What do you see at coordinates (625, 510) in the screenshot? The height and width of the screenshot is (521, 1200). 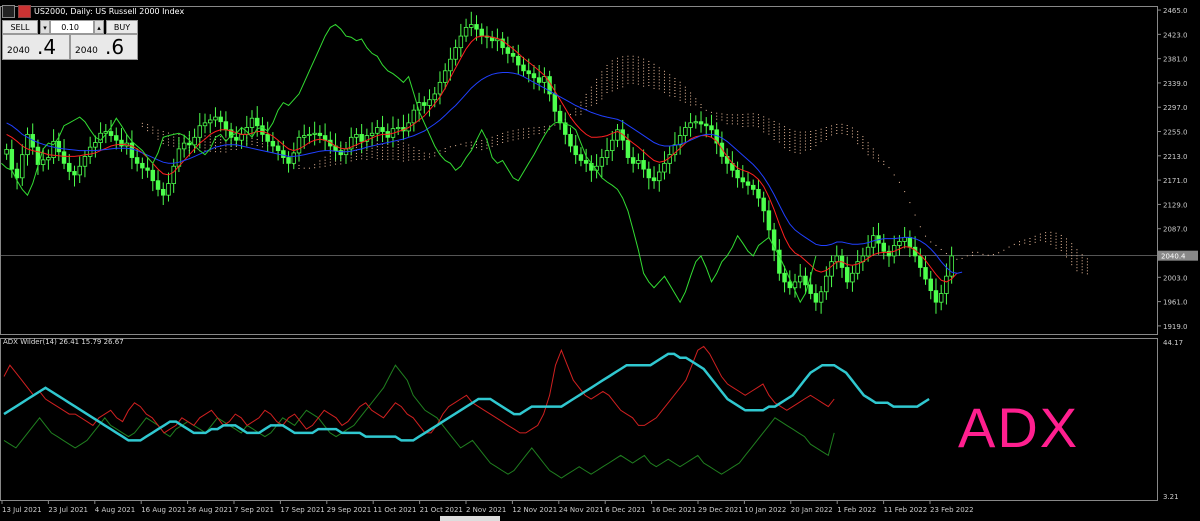 I see `time-tick-label: 6 Dec 2021` at bounding box center [625, 510].